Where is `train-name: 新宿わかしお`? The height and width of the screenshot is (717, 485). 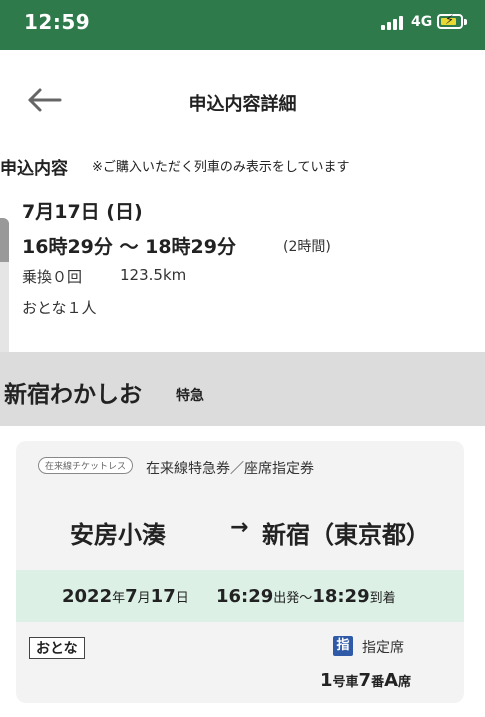 train-name: 新宿わかしお is located at coordinates (73, 395).